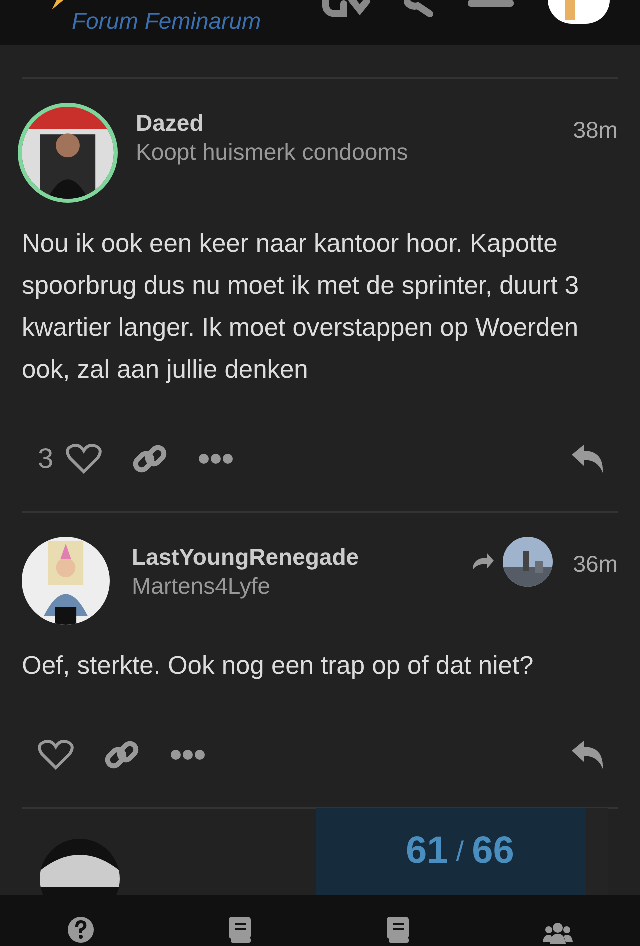  Describe the element at coordinates (80, 930) in the screenshot. I see `help-icon` at that location.